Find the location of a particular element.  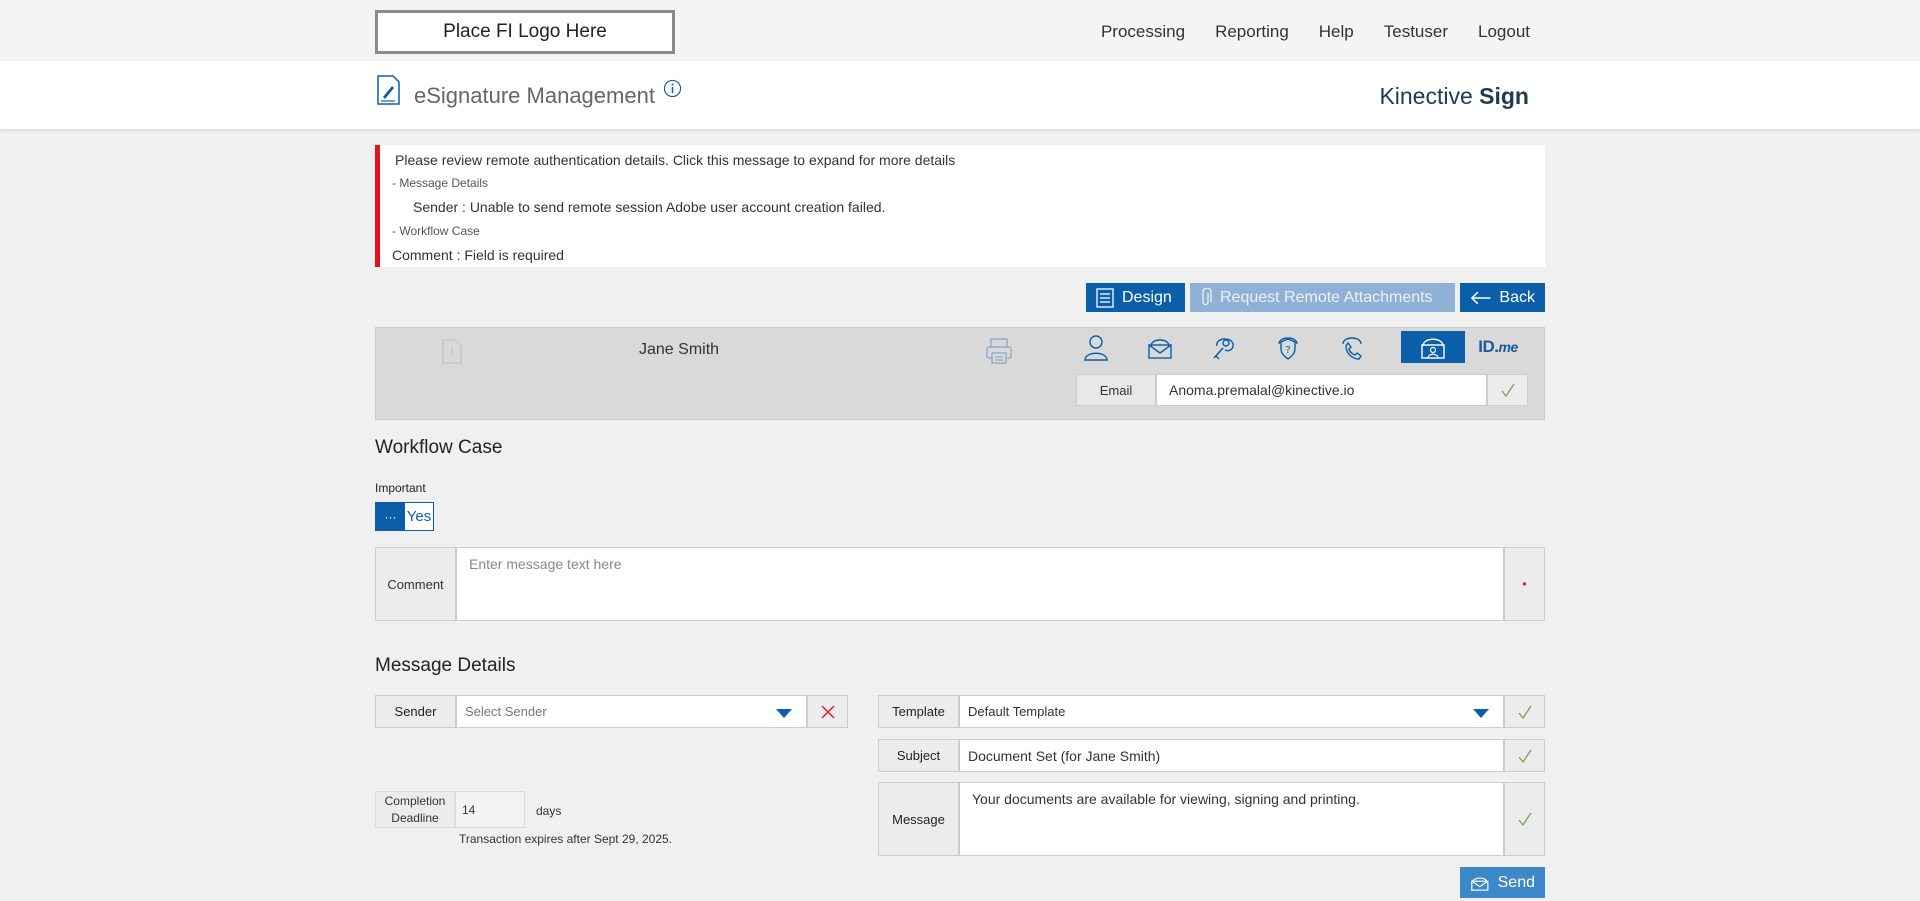

sender-select: Select Sender is located at coordinates (631, 711).